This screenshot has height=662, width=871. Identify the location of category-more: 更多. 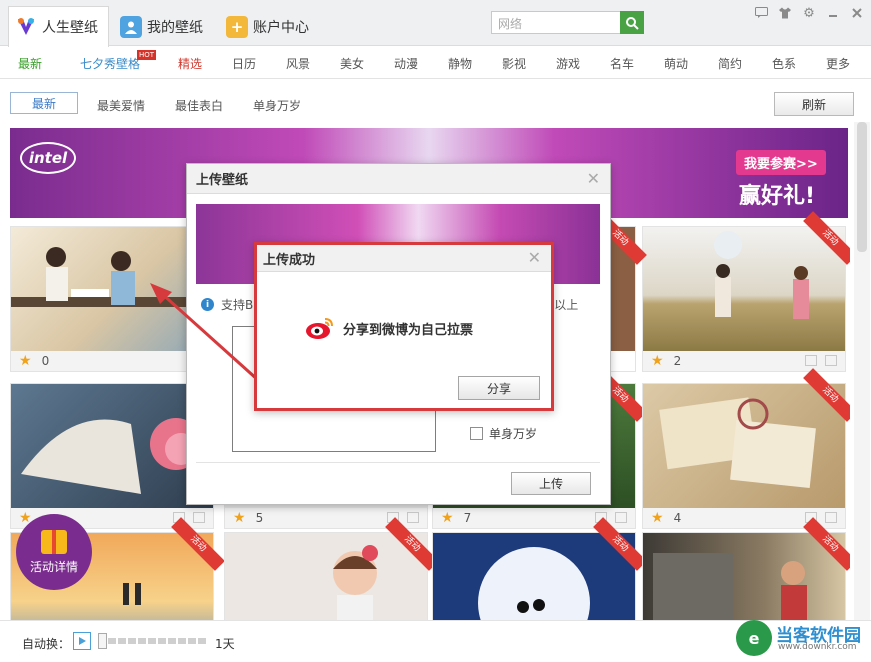
(838, 63).